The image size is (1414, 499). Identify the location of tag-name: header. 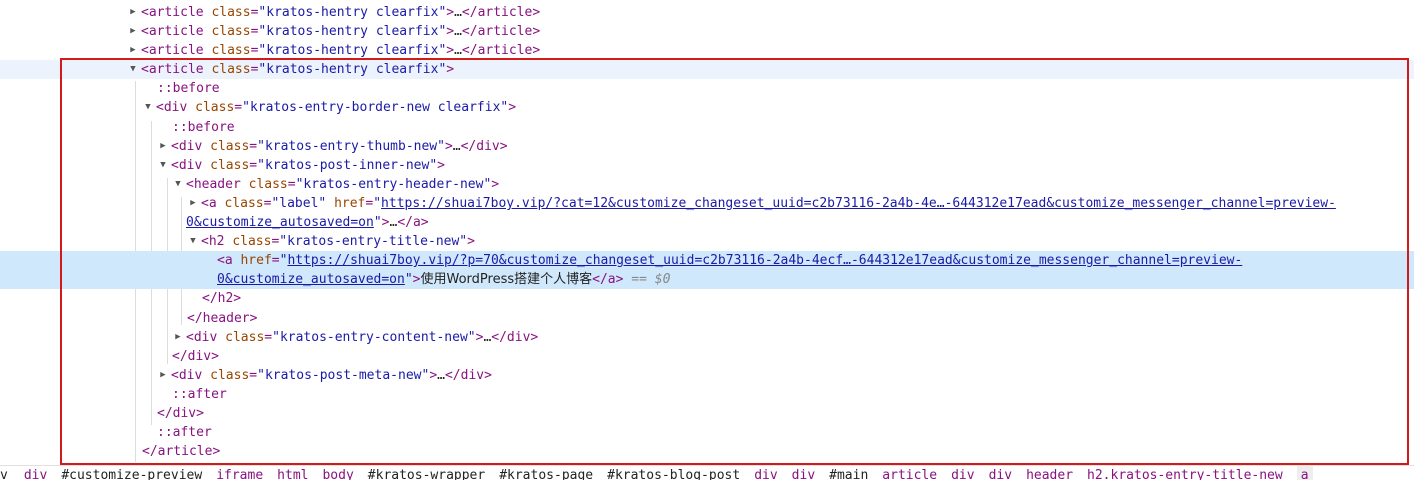
(217, 184).